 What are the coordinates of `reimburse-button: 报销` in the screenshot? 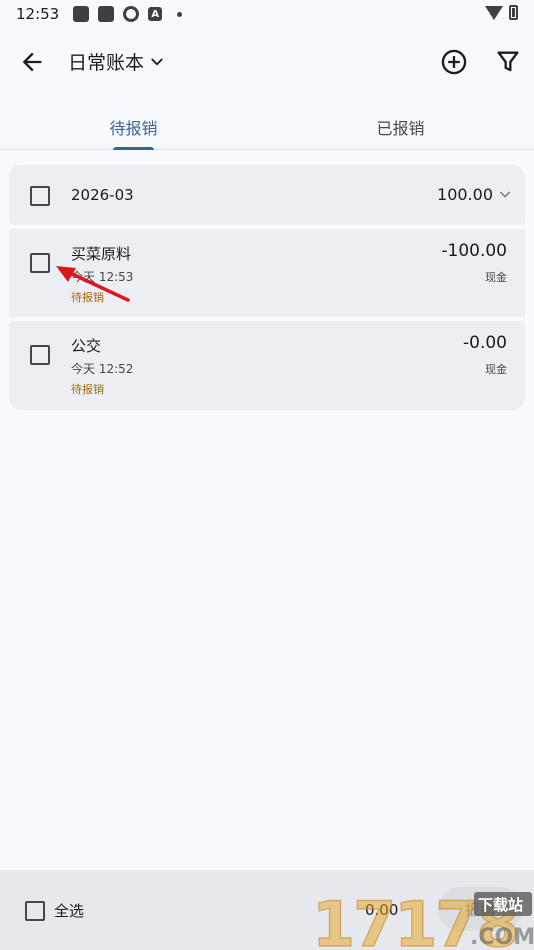 It's located at (480, 909).